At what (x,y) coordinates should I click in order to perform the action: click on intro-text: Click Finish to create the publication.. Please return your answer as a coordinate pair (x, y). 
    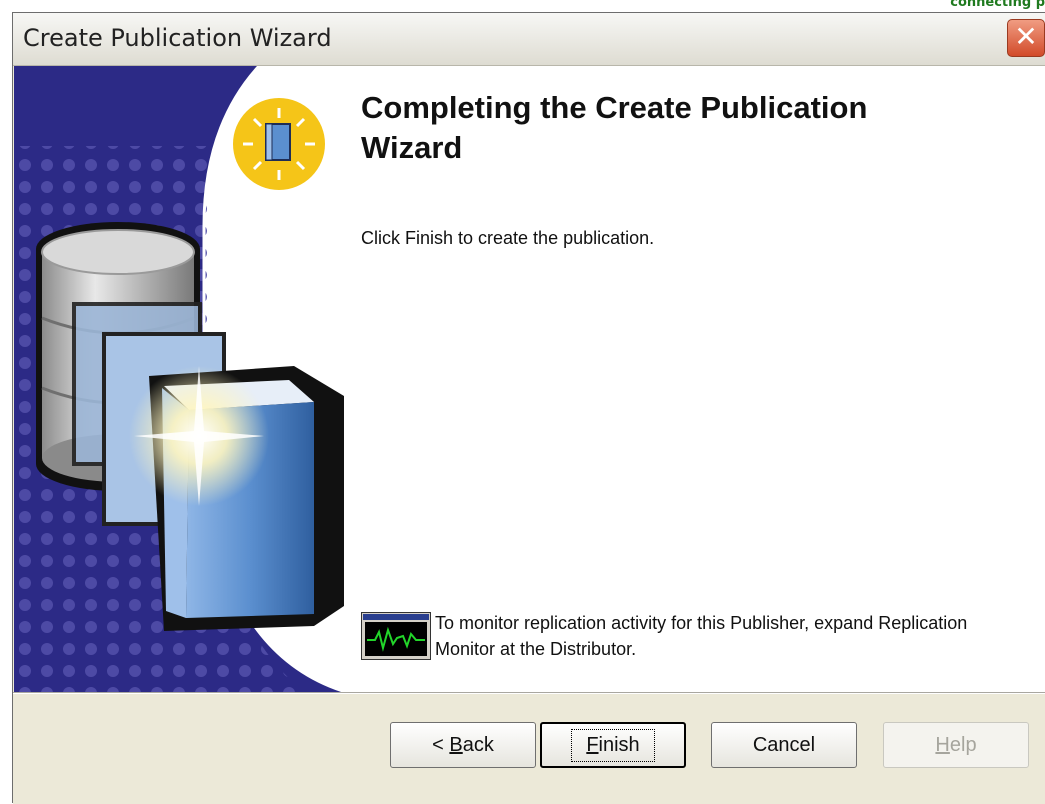
    Looking at the image, I should click on (508, 238).